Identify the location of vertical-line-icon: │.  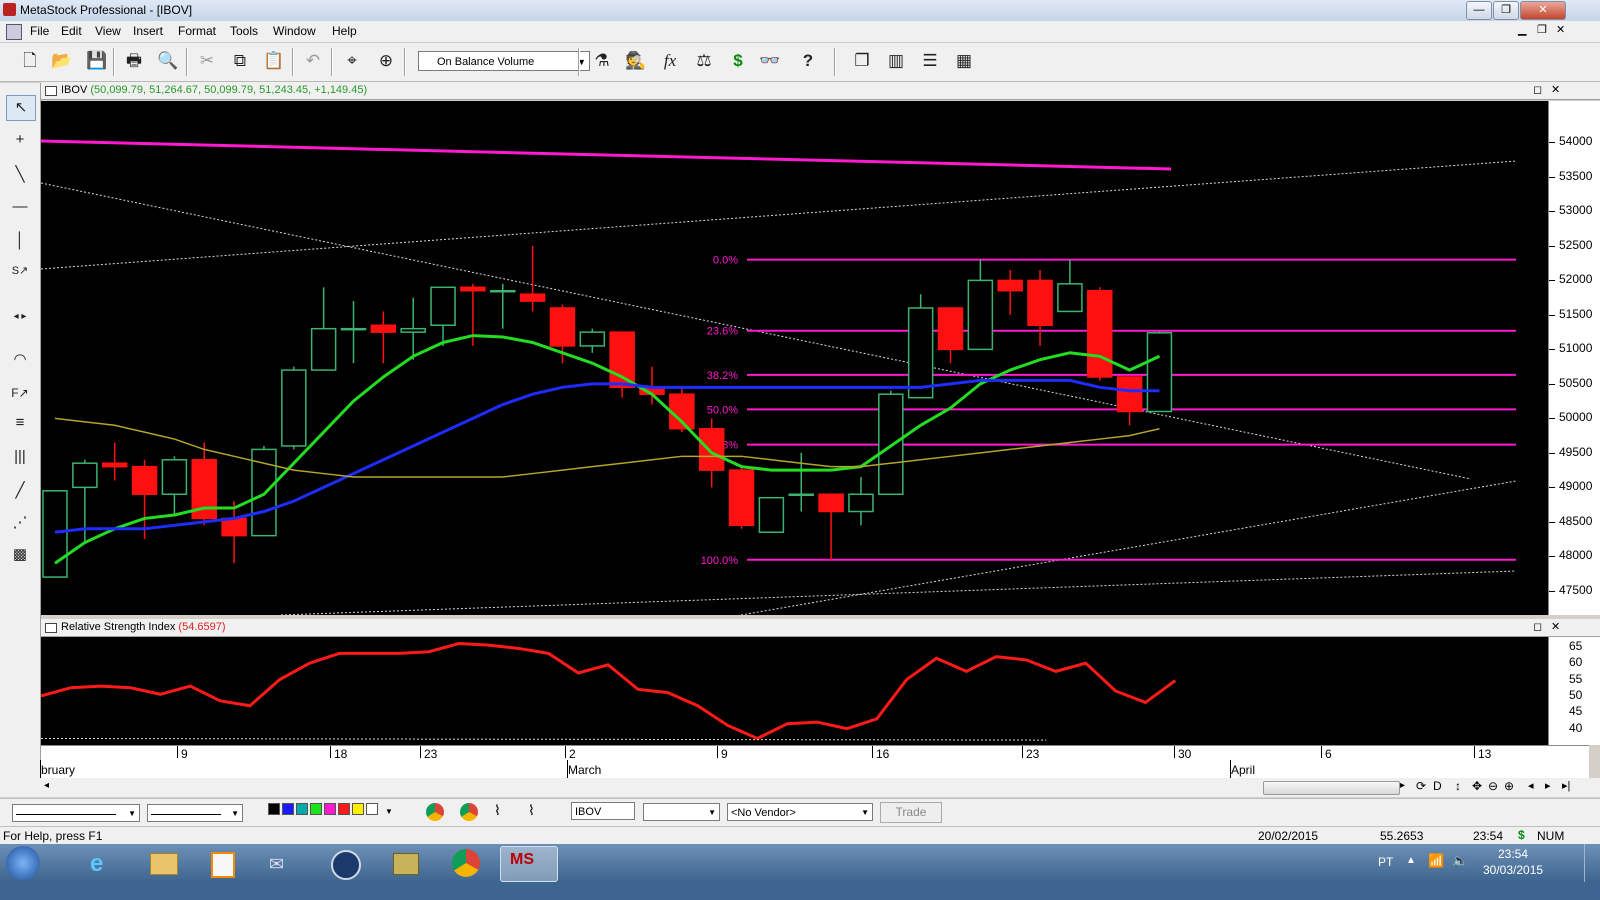
(20, 241).